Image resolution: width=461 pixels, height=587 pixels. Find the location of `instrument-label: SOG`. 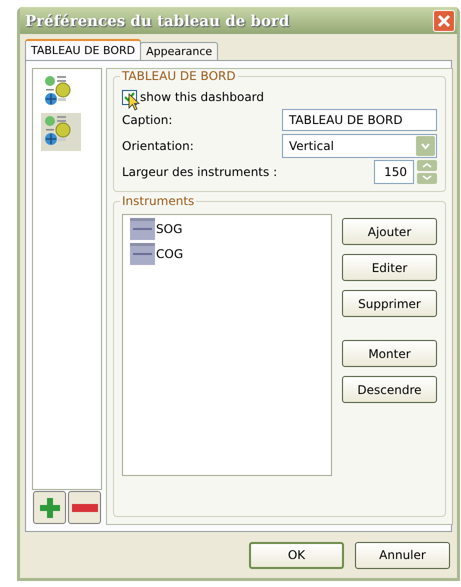

instrument-label: SOG is located at coordinates (169, 229).